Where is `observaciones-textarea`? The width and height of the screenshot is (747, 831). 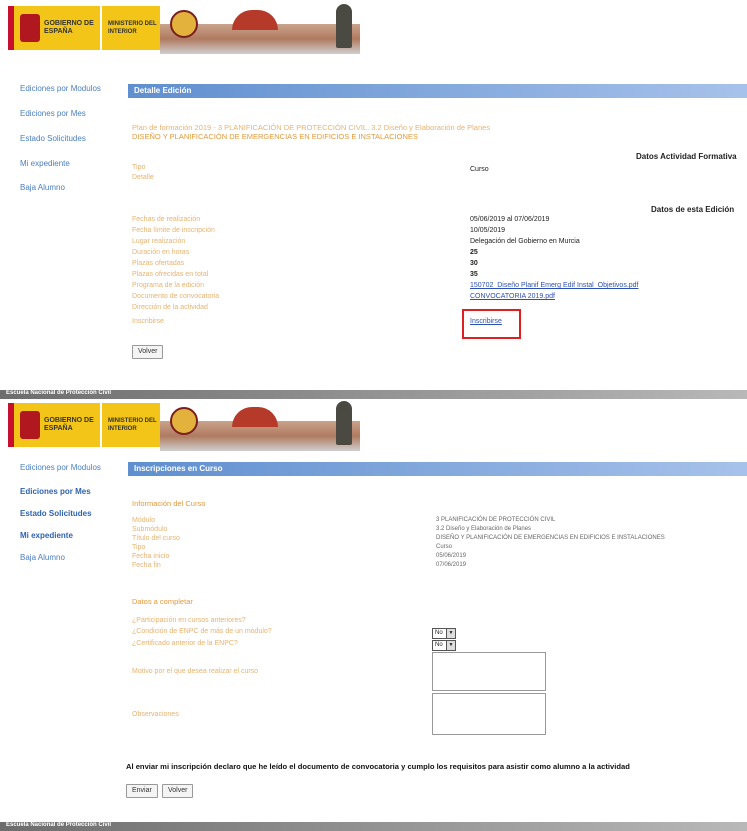
observaciones-textarea is located at coordinates (489, 714).